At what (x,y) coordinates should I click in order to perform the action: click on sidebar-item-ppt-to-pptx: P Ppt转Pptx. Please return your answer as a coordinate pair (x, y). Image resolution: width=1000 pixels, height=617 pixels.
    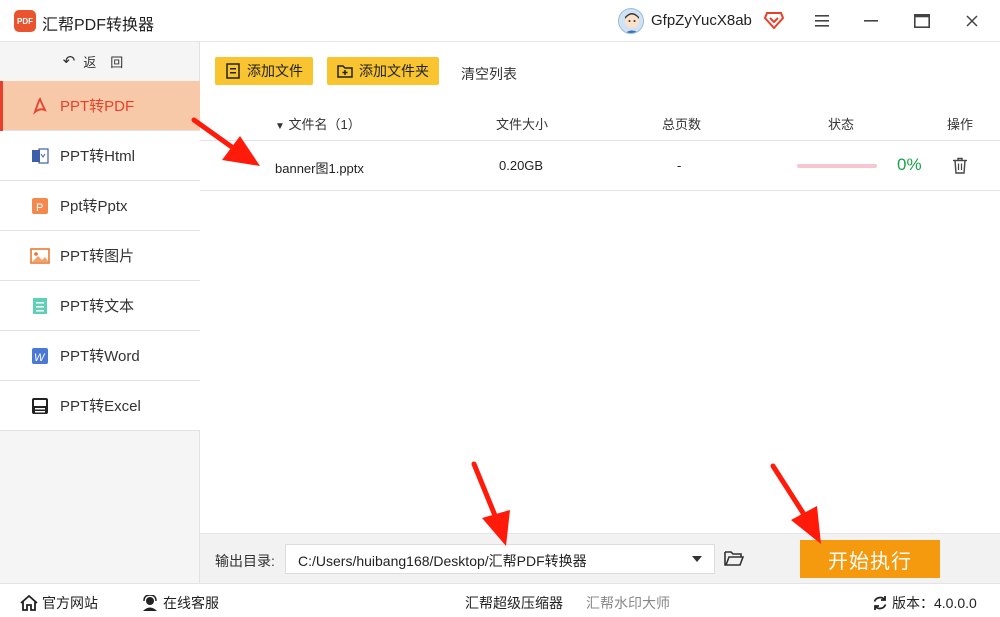
    Looking at the image, I should click on (100, 206).